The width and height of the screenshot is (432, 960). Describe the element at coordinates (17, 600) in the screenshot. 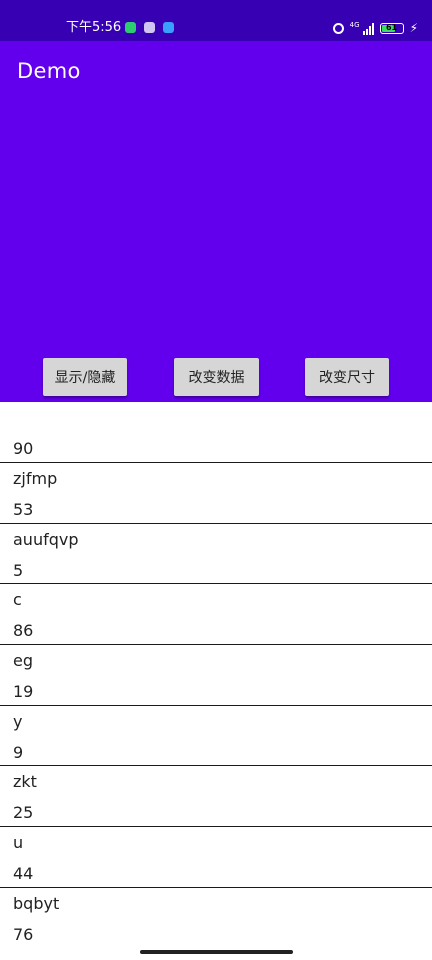

I see `item-name: c` at that location.